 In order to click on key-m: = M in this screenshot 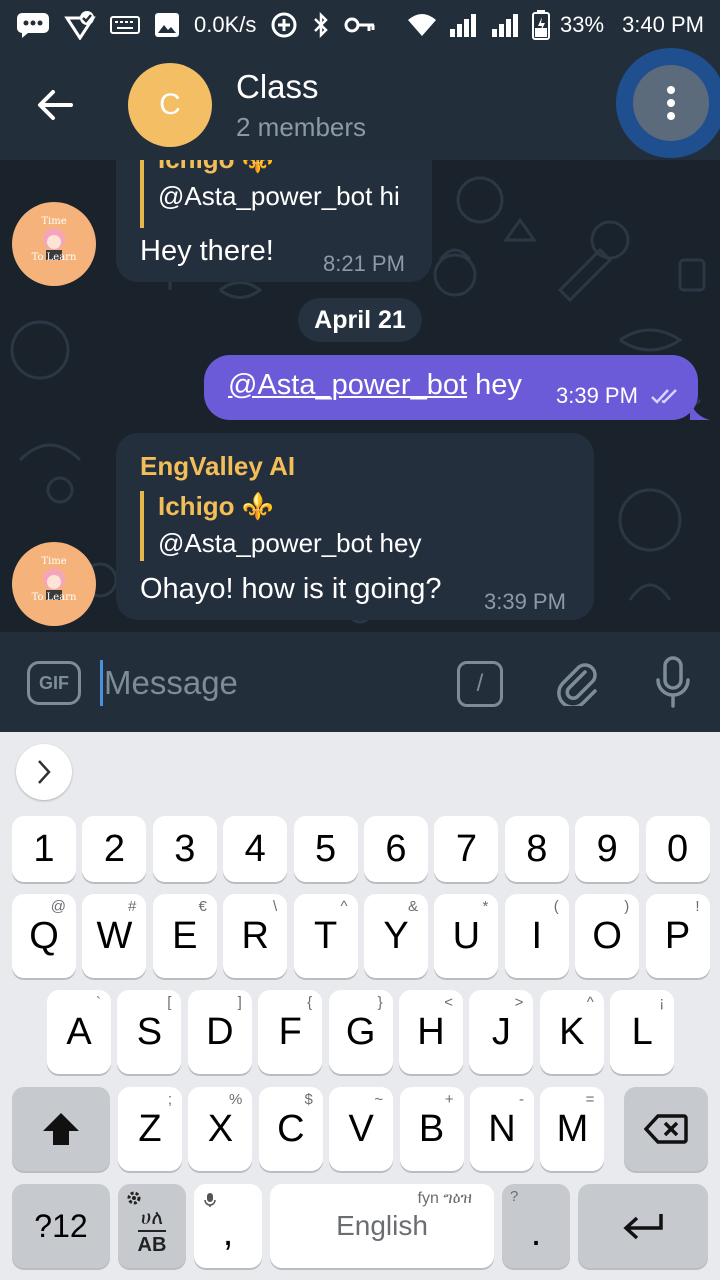, I will do `click(572, 1129)`.